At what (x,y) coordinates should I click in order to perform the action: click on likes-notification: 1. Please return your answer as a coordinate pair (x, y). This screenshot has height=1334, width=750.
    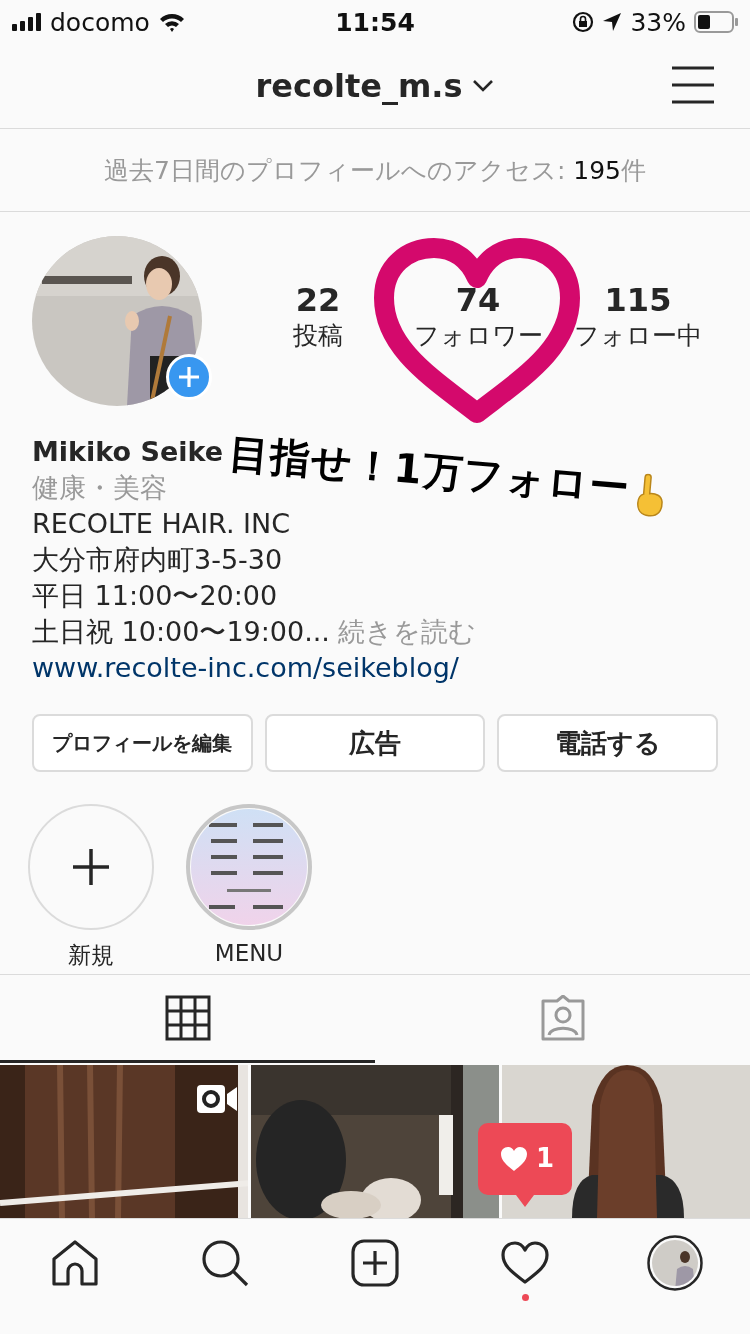
    Looking at the image, I should click on (525, 1165).